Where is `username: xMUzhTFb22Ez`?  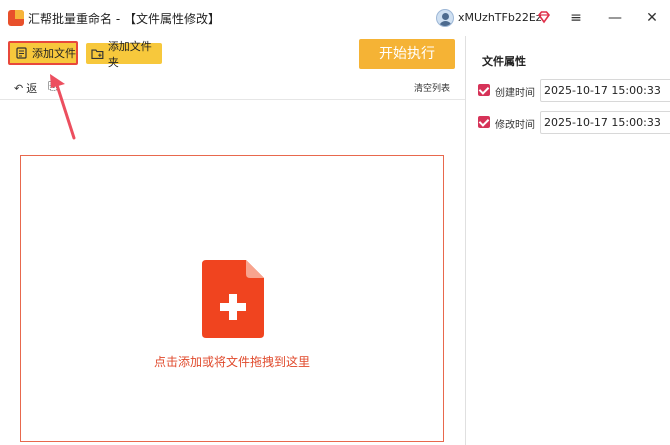
username: xMUzhTFb22Ez is located at coordinates (500, 17).